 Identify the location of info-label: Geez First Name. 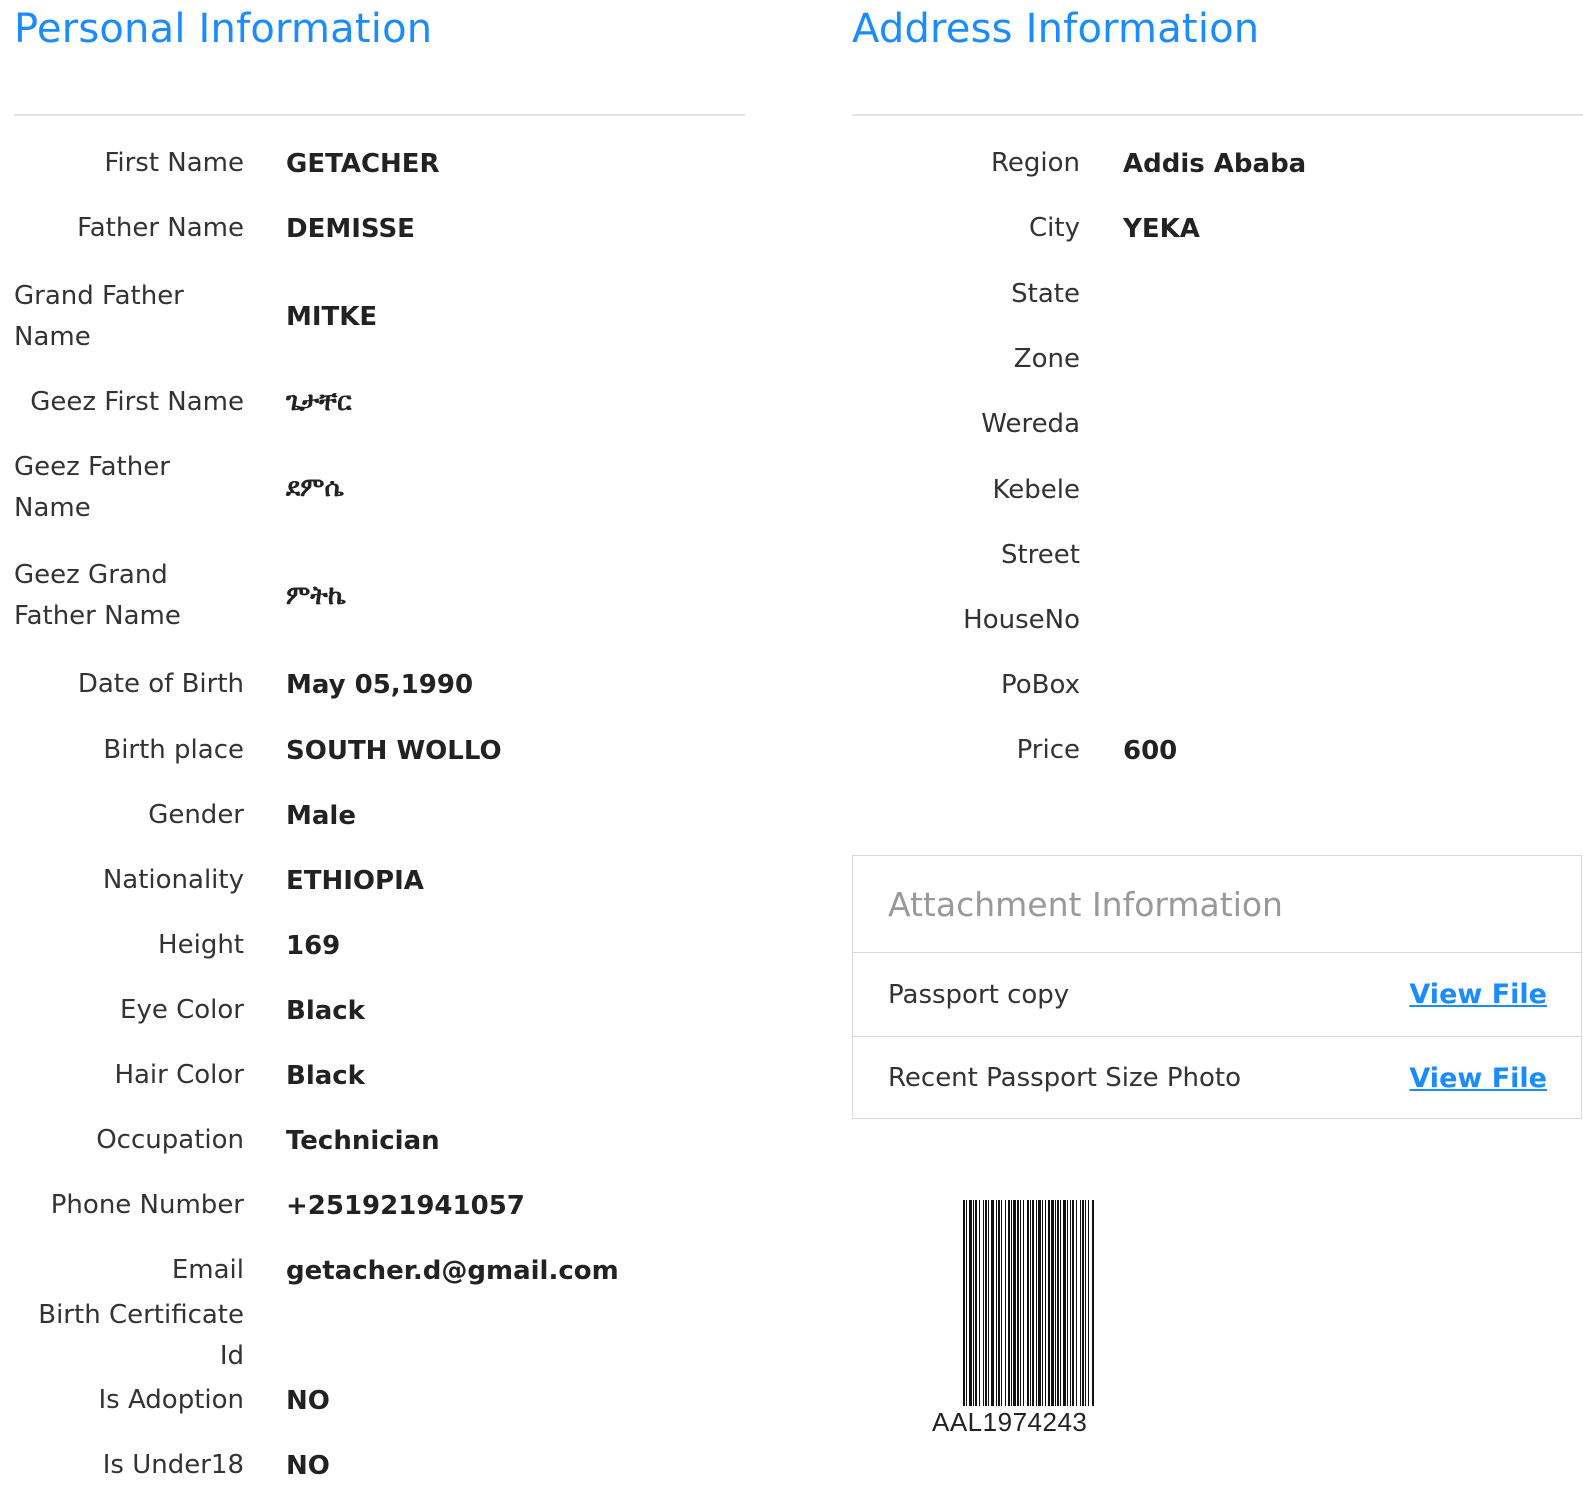
(137, 402).